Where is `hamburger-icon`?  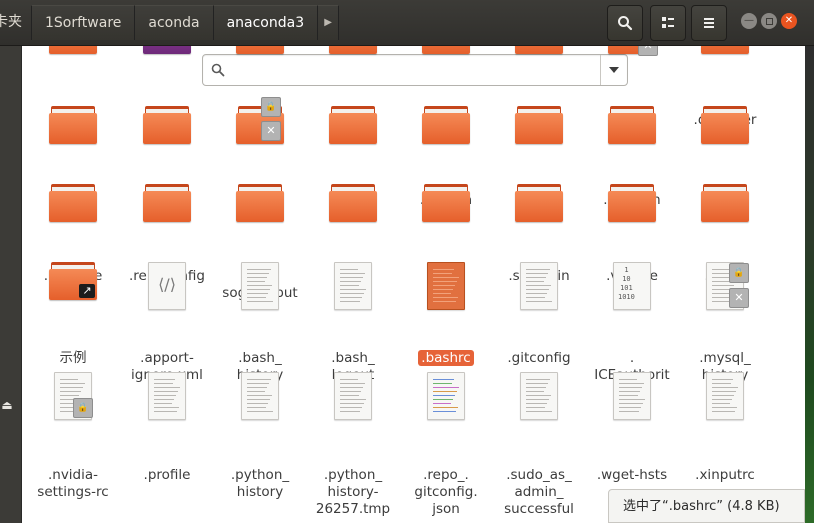
hamburger-icon is located at coordinates (709, 23).